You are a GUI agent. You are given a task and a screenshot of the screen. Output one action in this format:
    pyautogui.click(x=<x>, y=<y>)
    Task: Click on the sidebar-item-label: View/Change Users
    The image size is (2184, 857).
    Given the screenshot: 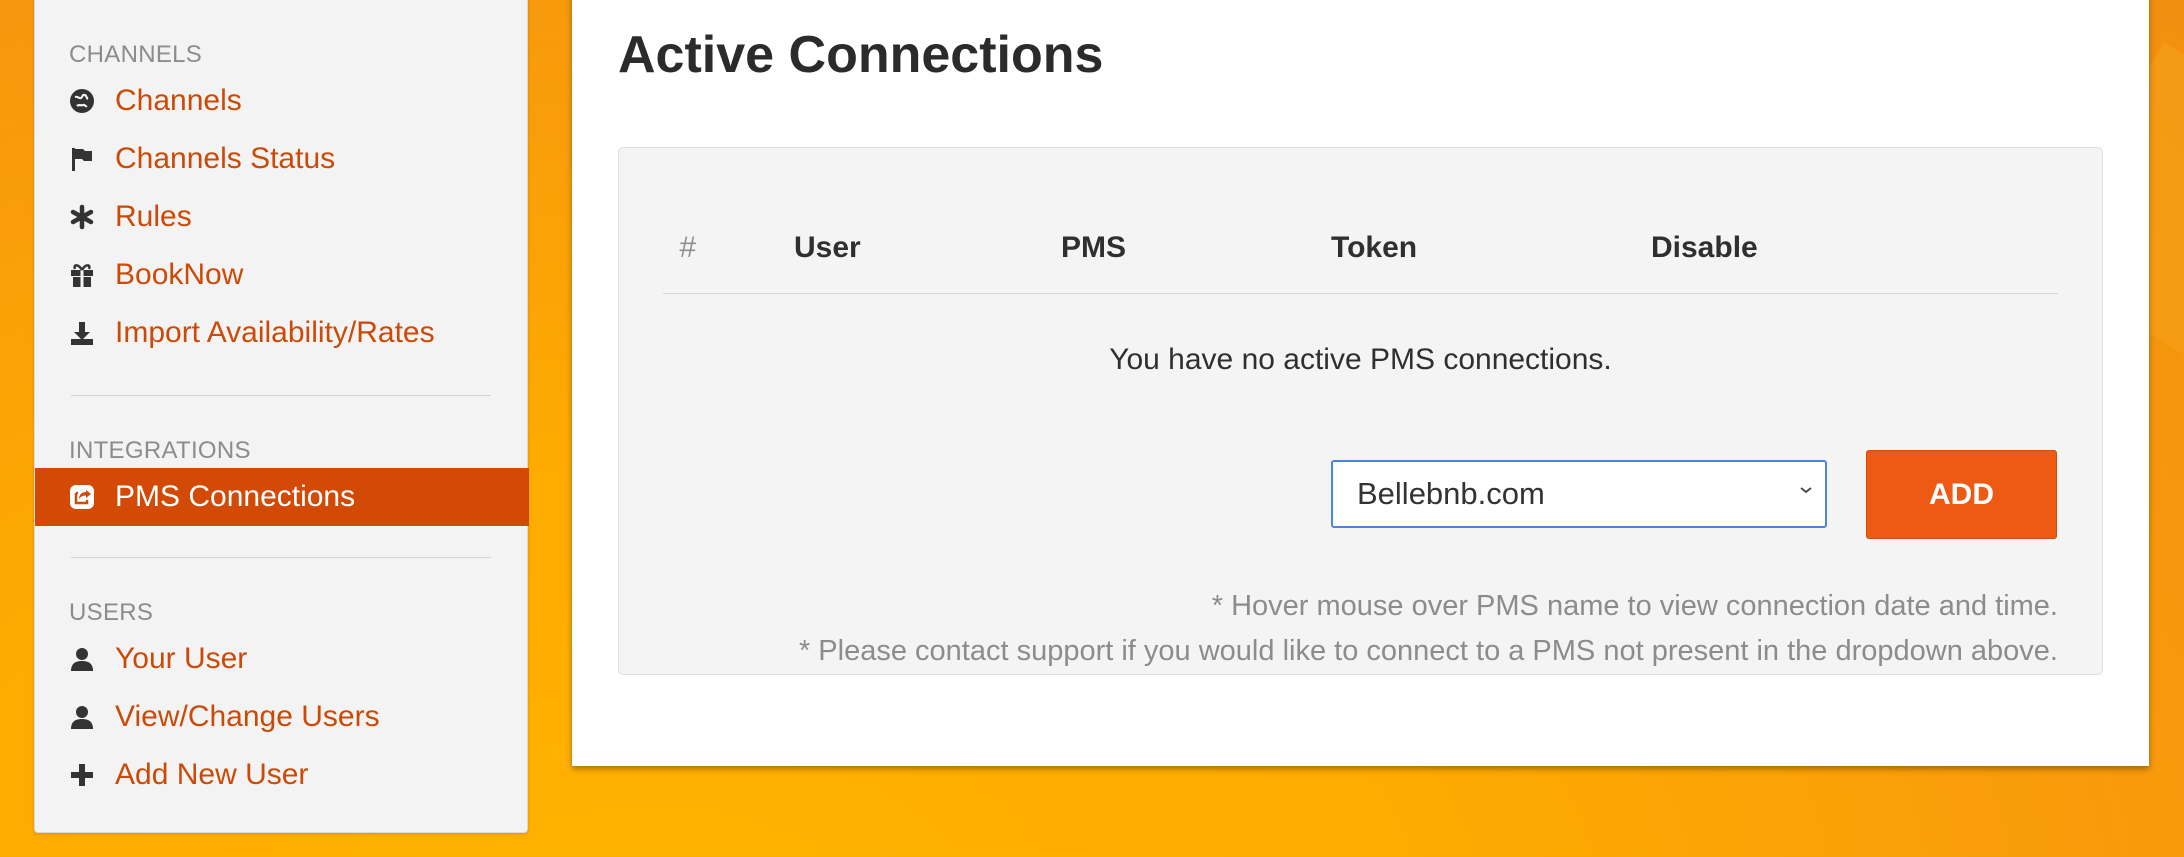 What is the action you would take?
    pyautogui.click(x=247, y=716)
    